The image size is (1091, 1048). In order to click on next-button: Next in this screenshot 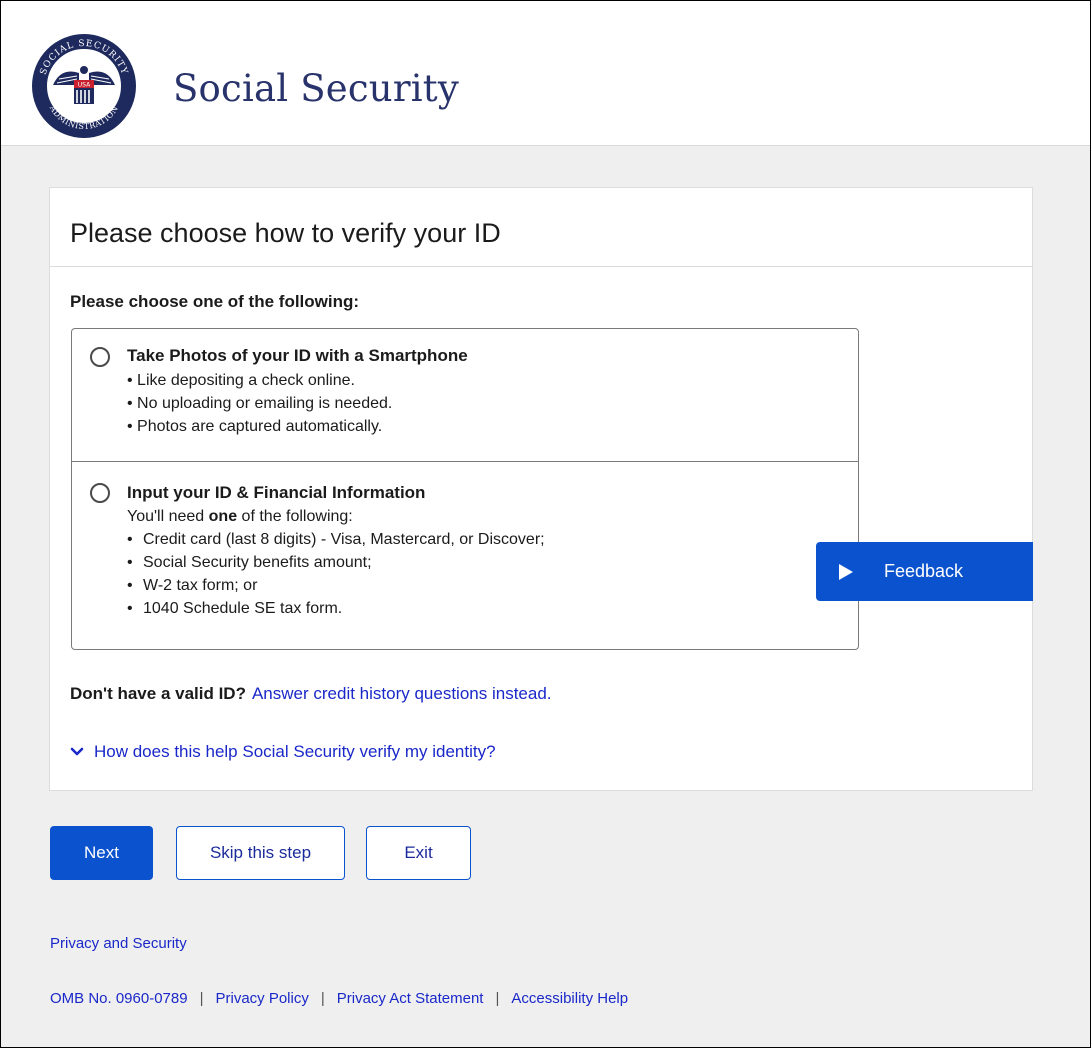, I will do `click(101, 853)`.